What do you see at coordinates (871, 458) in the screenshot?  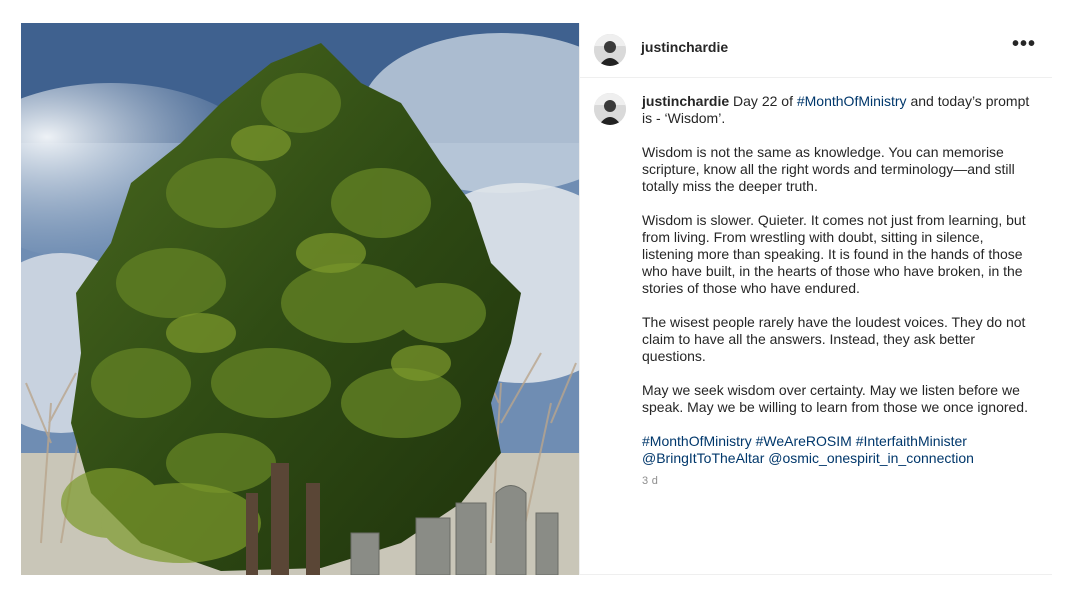 I see `mention-link: @osmic_onespirit_in_connection` at bounding box center [871, 458].